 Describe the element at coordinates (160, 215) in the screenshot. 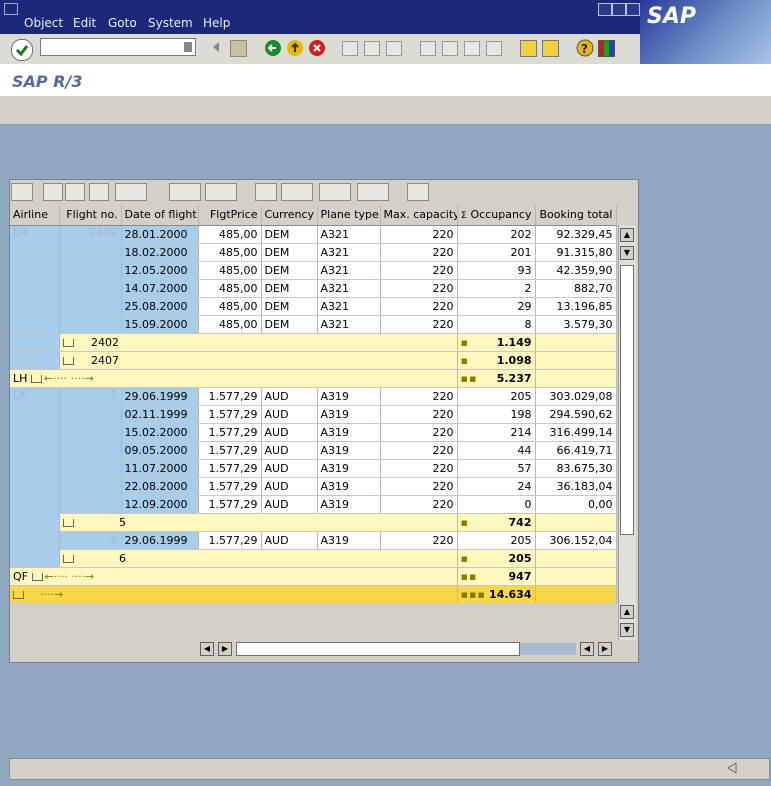

I see `col-date: Date of flight` at that location.